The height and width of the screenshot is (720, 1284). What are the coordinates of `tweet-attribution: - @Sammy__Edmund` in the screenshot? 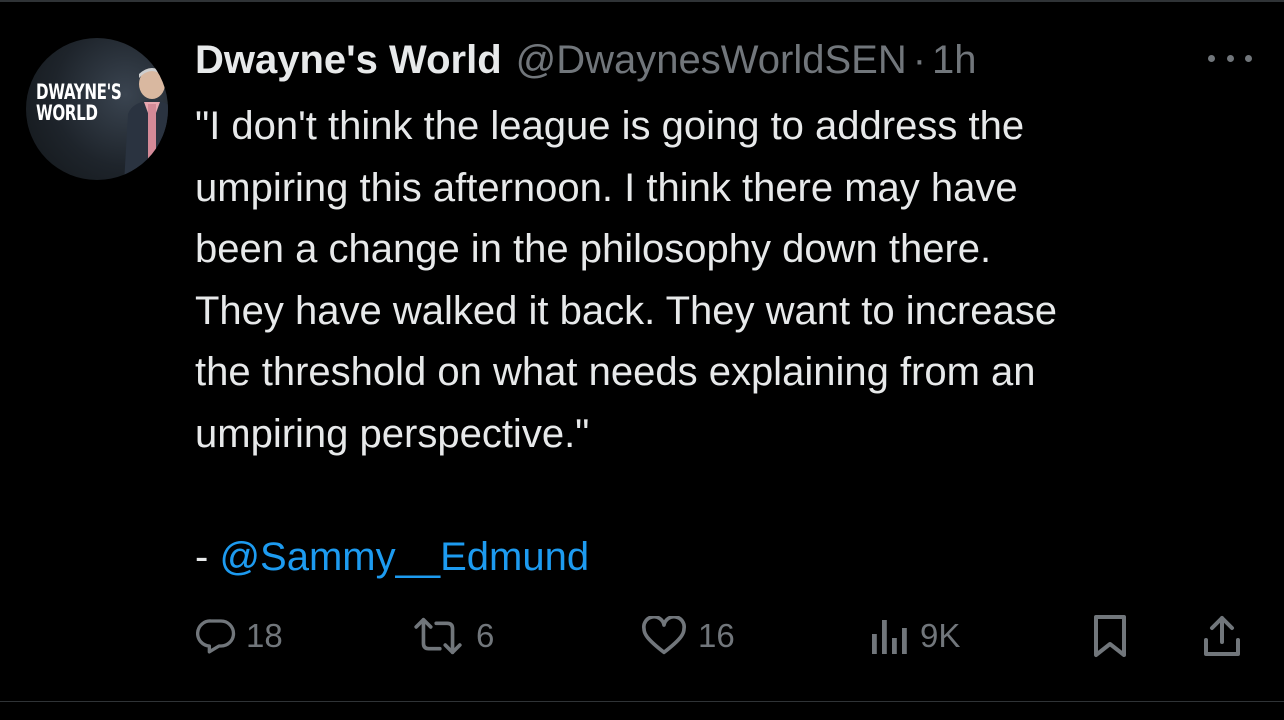 It's located at (392, 558).